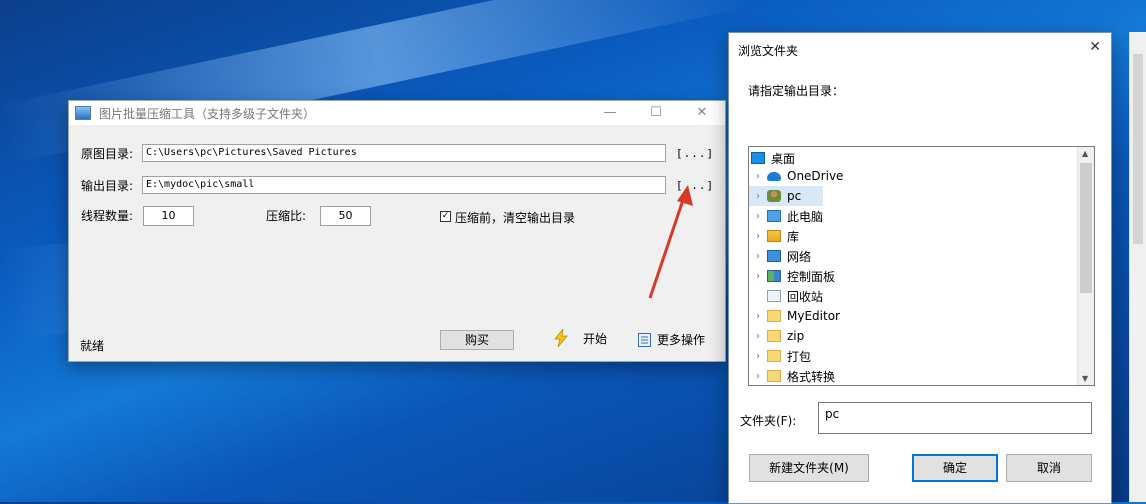 This screenshot has height=504, width=1146. What do you see at coordinates (445, 216) in the screenshot?
I see `clear-output-checkbox: ✓` at bounding box center [445, 216].